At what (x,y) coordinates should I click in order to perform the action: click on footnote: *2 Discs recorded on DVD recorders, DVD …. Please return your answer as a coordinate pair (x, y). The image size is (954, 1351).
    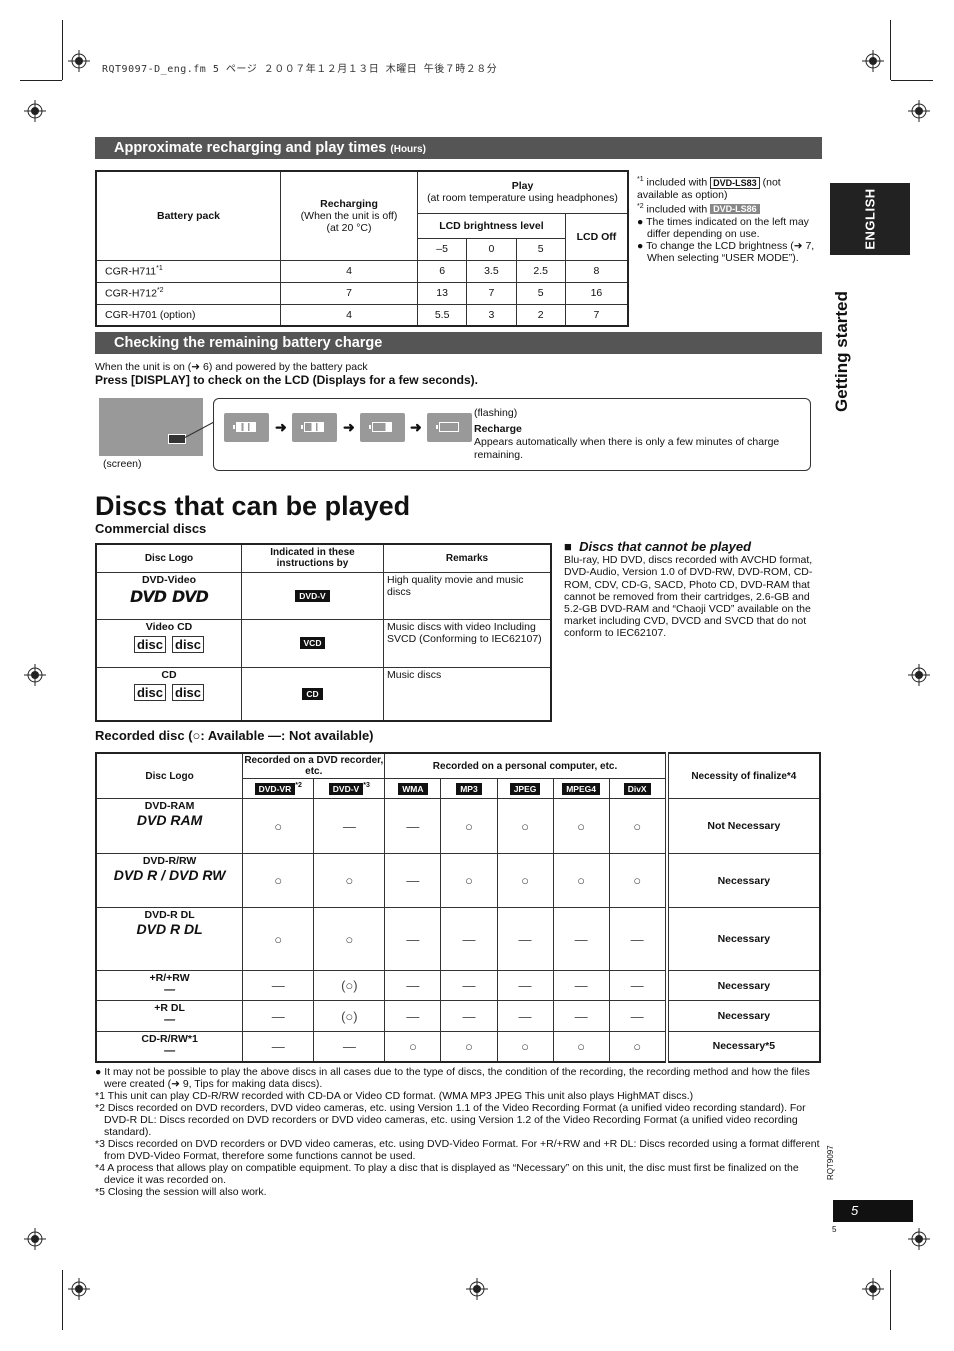
    Looking at the image, I should click on (450, 1120).